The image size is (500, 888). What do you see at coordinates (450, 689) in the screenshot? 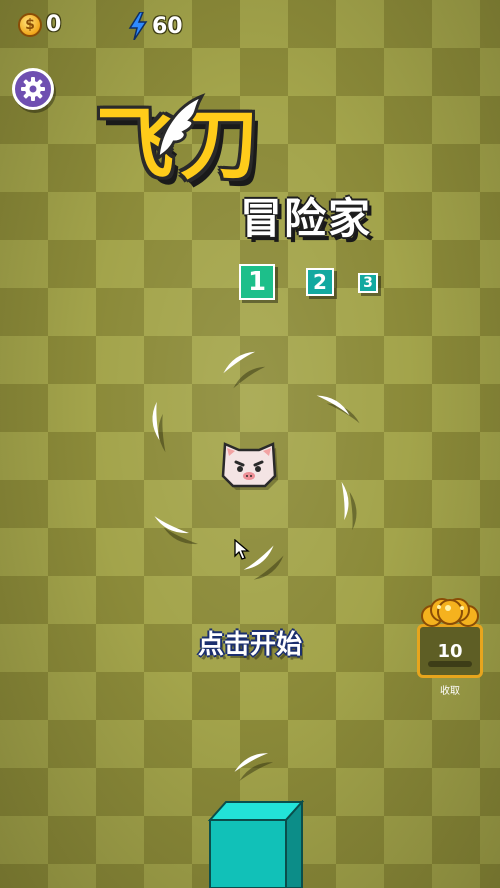
I see `collect-label: 收取` at bounding box center [450, 689].